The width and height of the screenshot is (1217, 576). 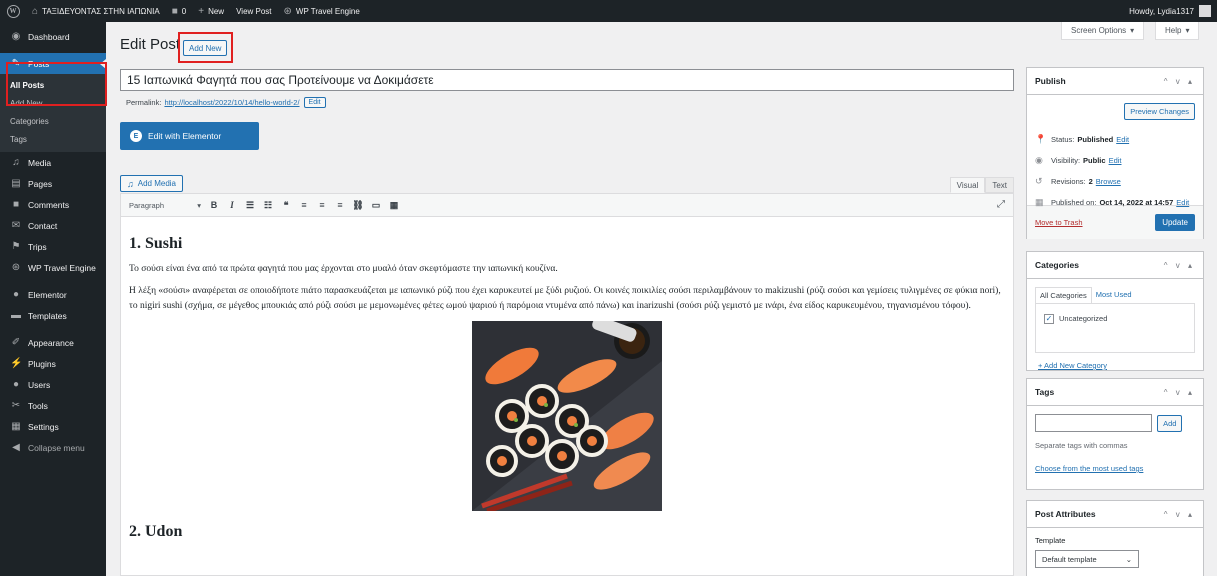 I want to click on sushi-image, so click(x=567, y=416).